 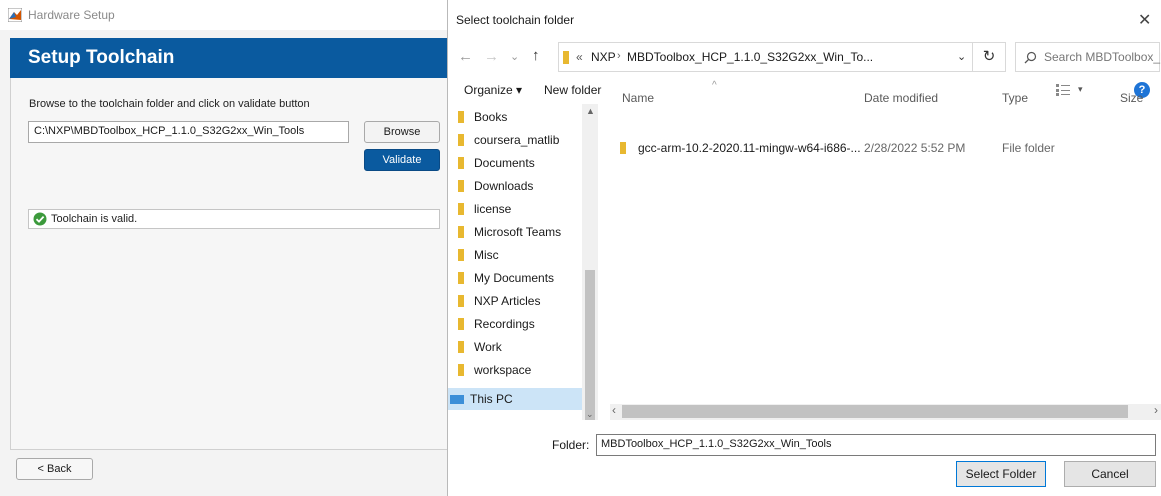 What do you see at coordinates (1015, 98) in the screenshot?
I see `column-header-type: Type` at bounding box center [1015, 98].